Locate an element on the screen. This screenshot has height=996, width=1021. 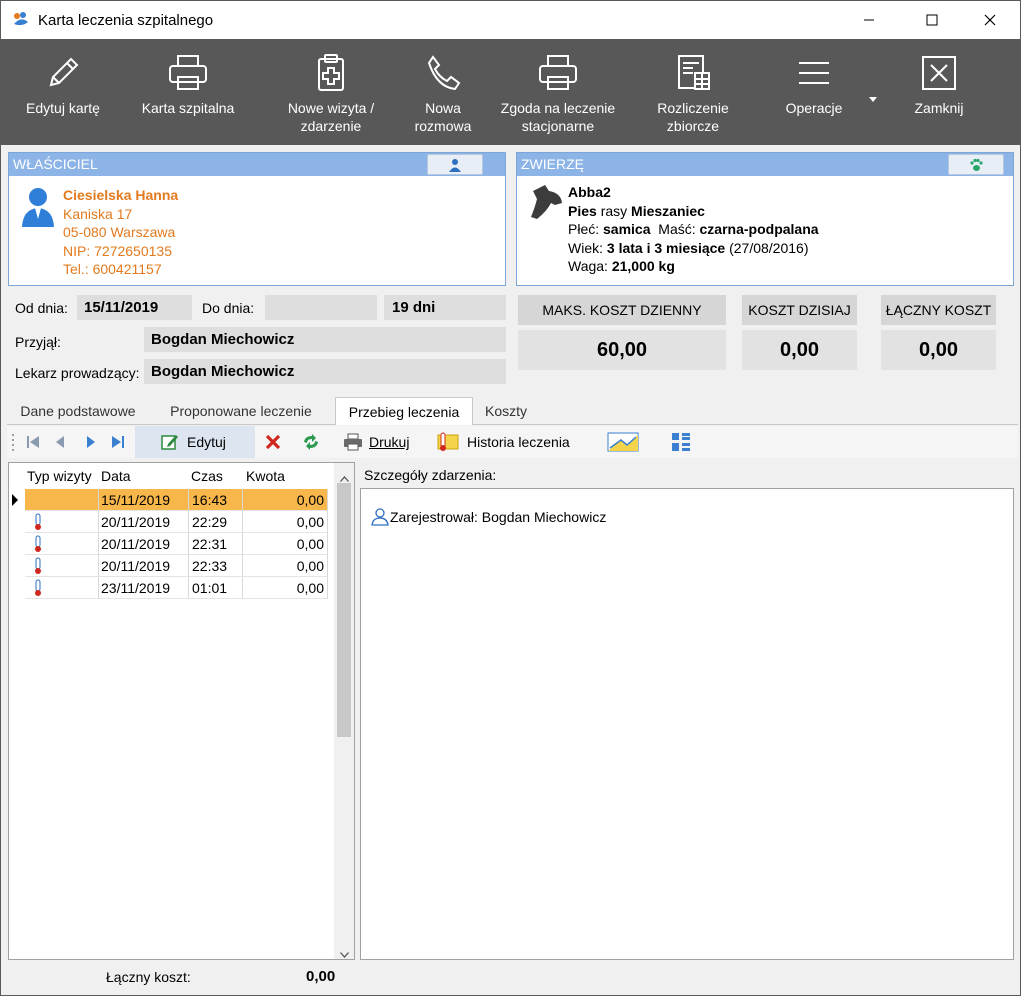
to-date-value is located at coordinates (321, 307).